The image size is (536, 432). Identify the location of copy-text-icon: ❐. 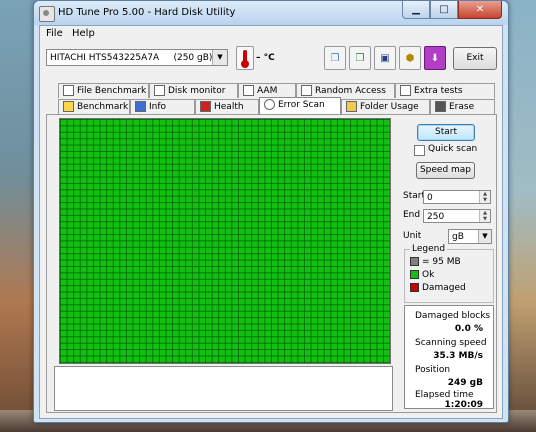
(360, 58).